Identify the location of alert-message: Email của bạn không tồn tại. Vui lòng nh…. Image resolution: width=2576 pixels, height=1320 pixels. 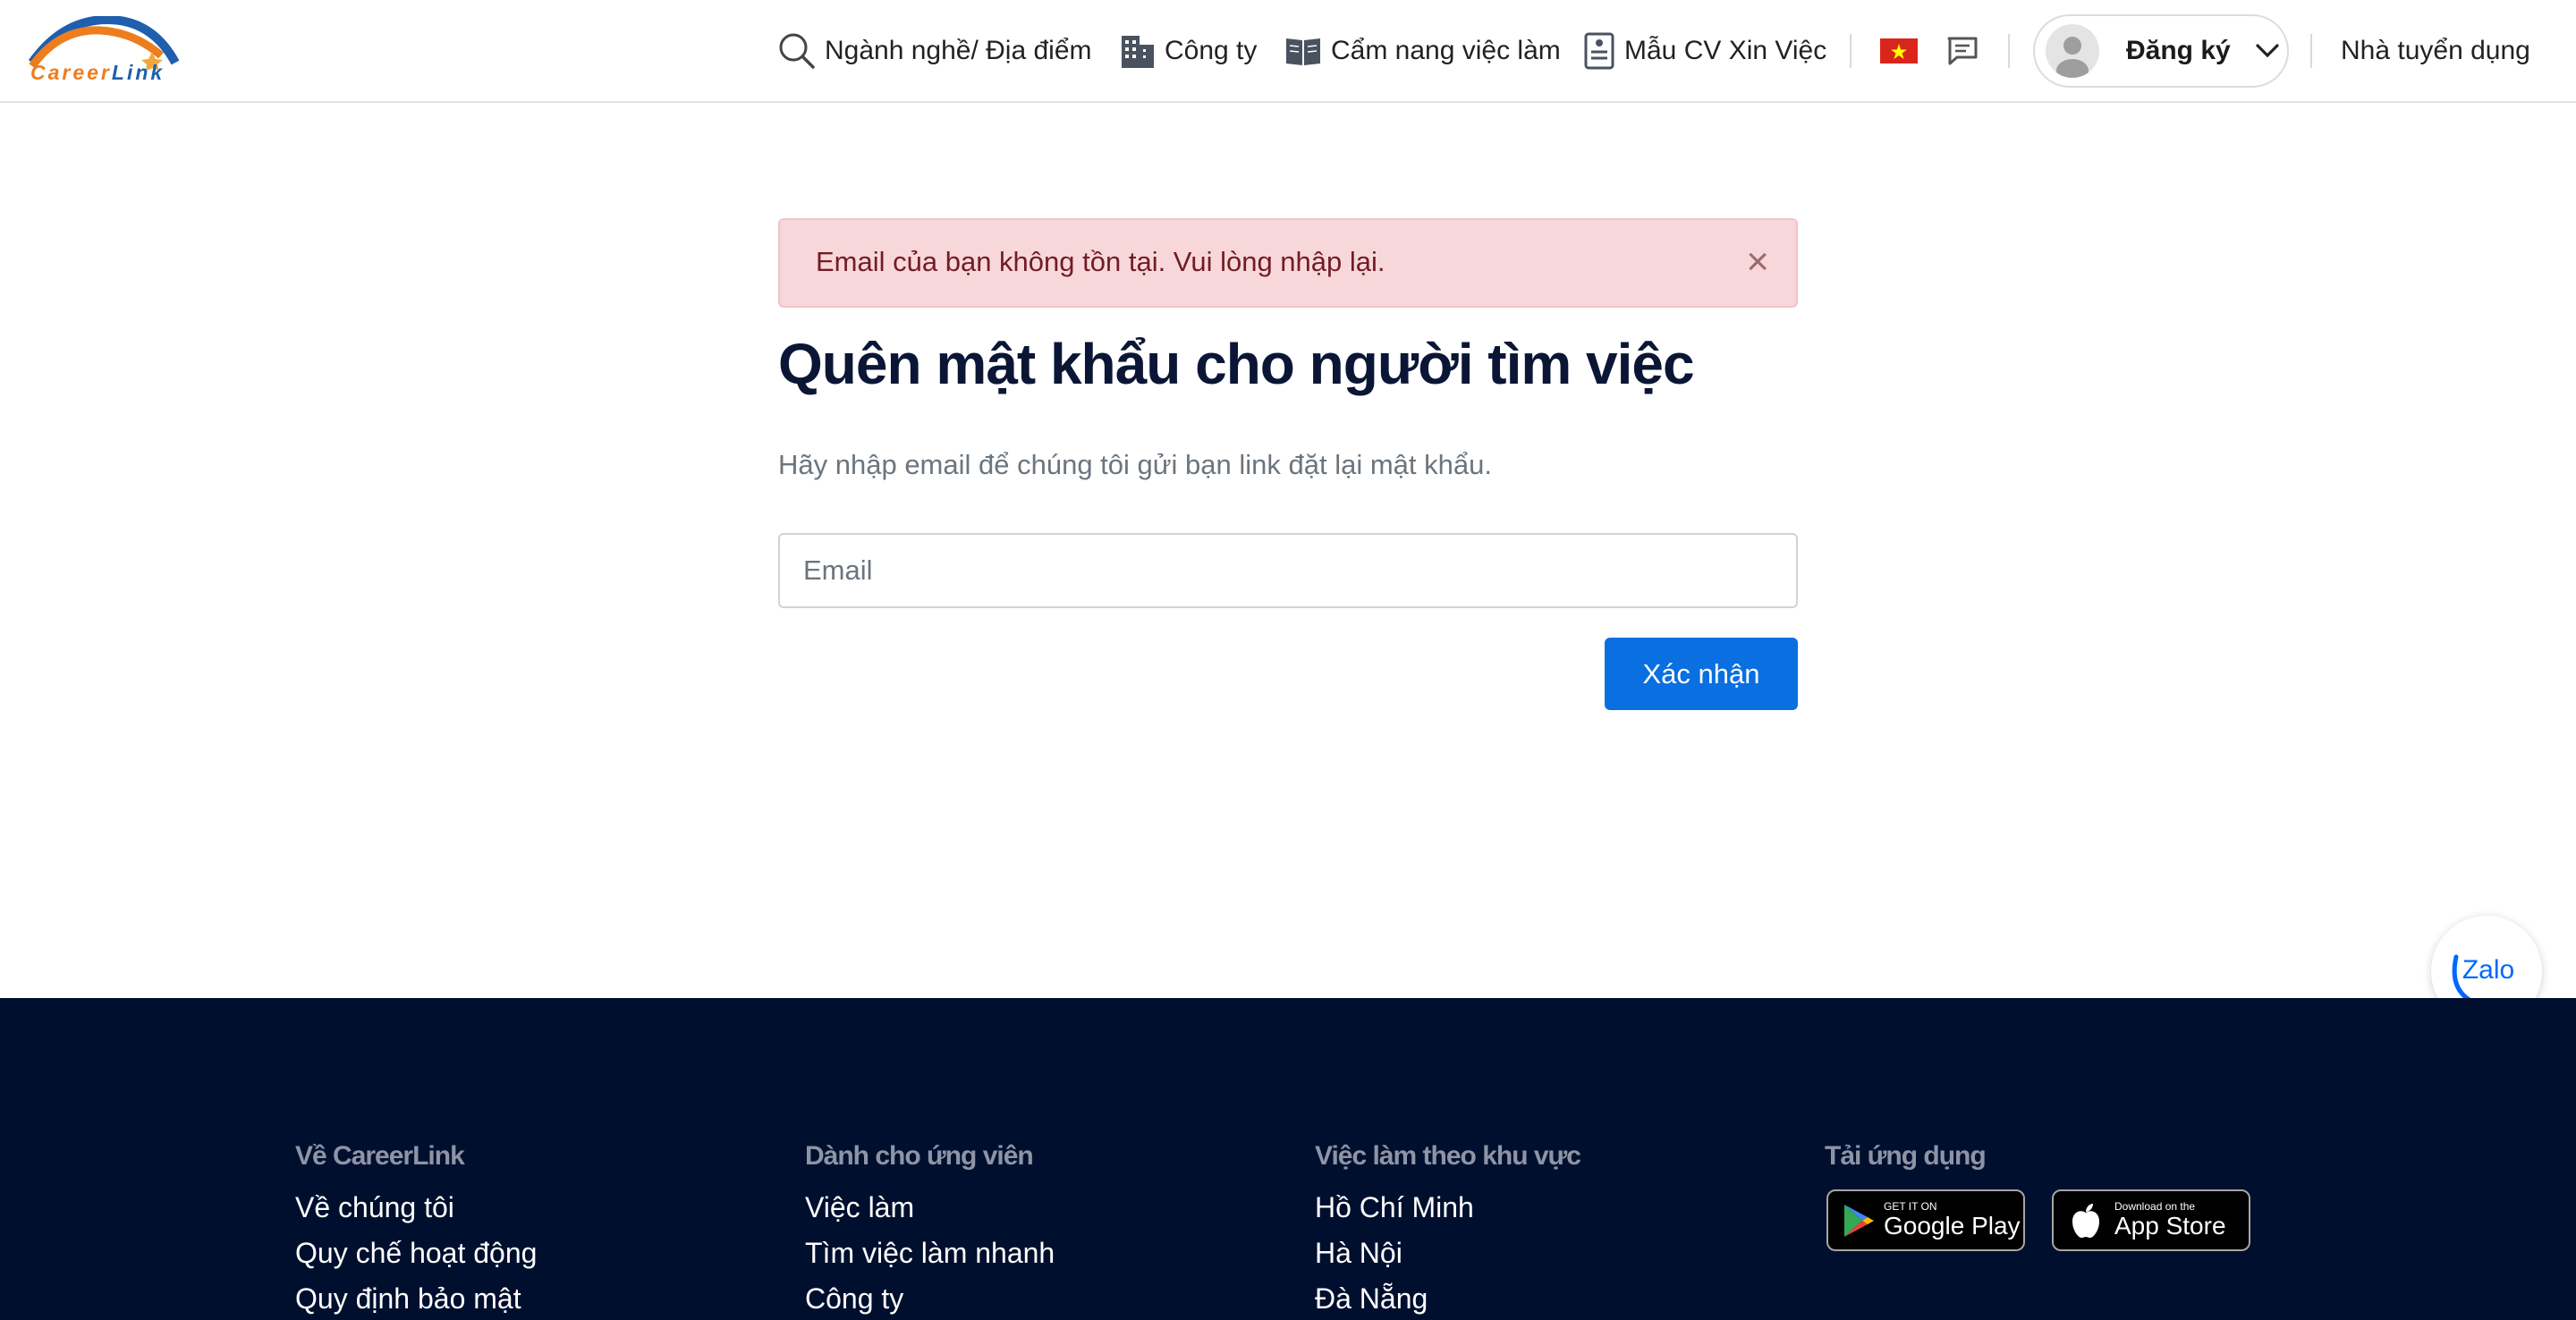
(1100, 261).